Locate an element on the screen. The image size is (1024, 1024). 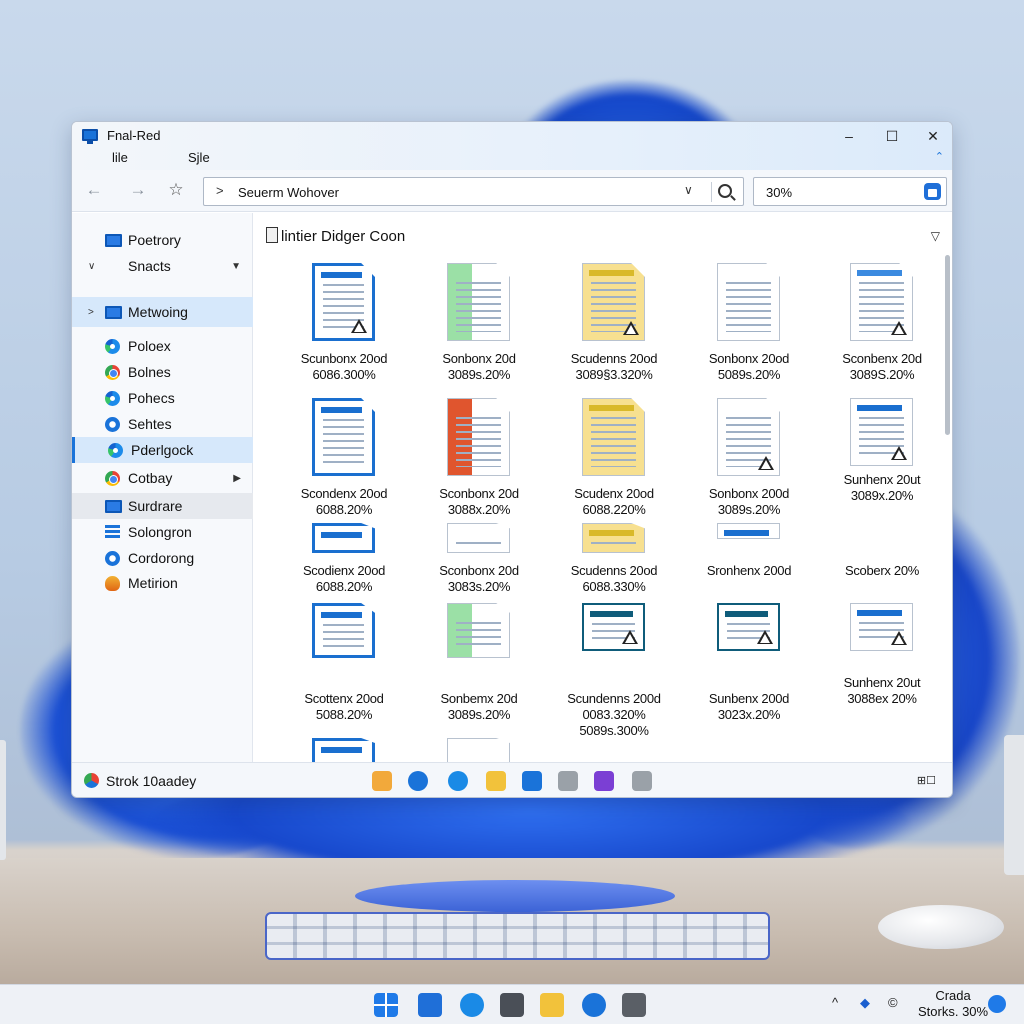
sidebar-item-13: Metirion is located at coordinates (162, 583).